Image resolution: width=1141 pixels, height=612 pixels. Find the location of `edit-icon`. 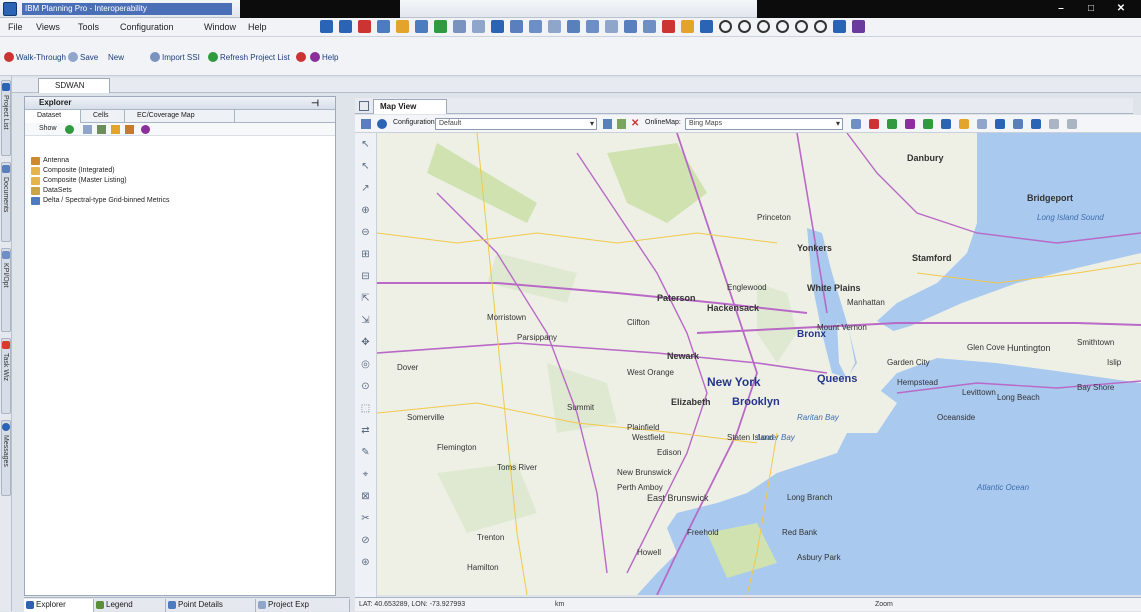

edit-icon is located at coordinates (87, 129).